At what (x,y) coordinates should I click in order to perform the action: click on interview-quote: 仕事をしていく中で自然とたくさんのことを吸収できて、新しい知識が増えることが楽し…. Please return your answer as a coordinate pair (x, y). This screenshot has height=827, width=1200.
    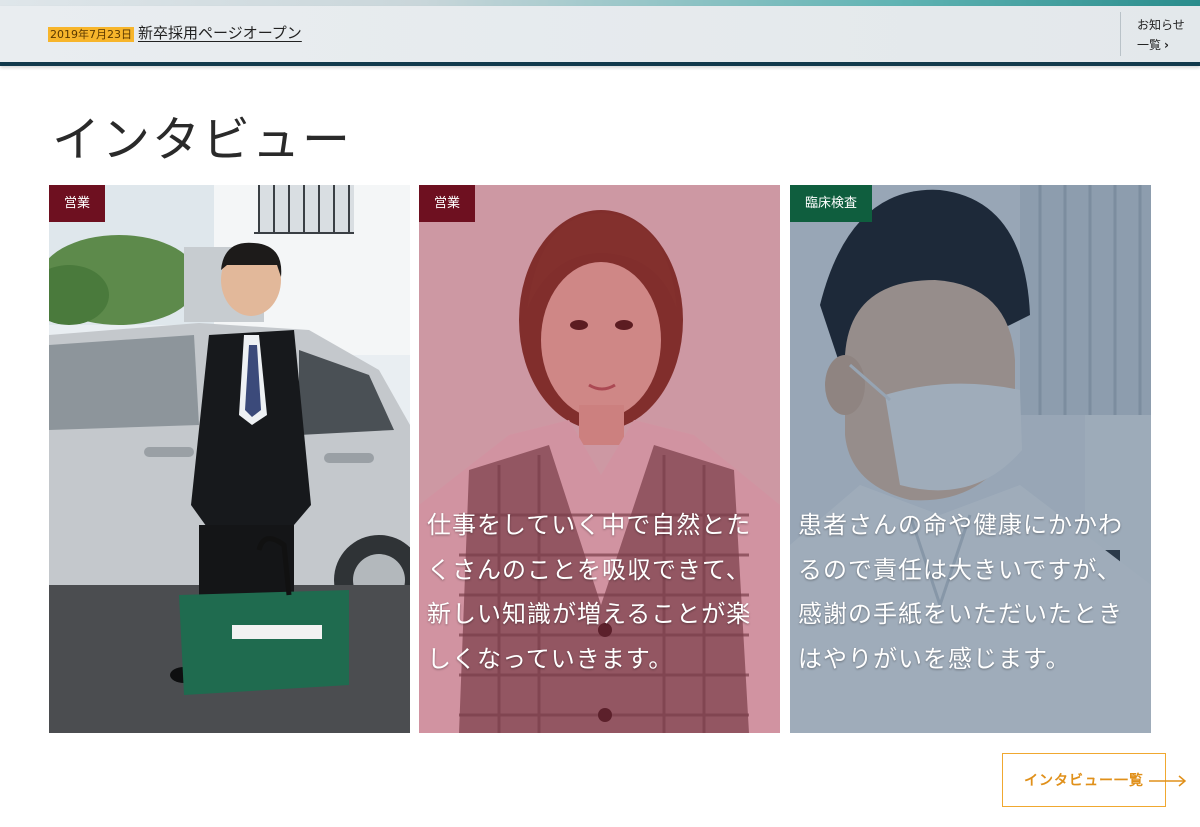
    Looking at the image, I should click on (589, 592).